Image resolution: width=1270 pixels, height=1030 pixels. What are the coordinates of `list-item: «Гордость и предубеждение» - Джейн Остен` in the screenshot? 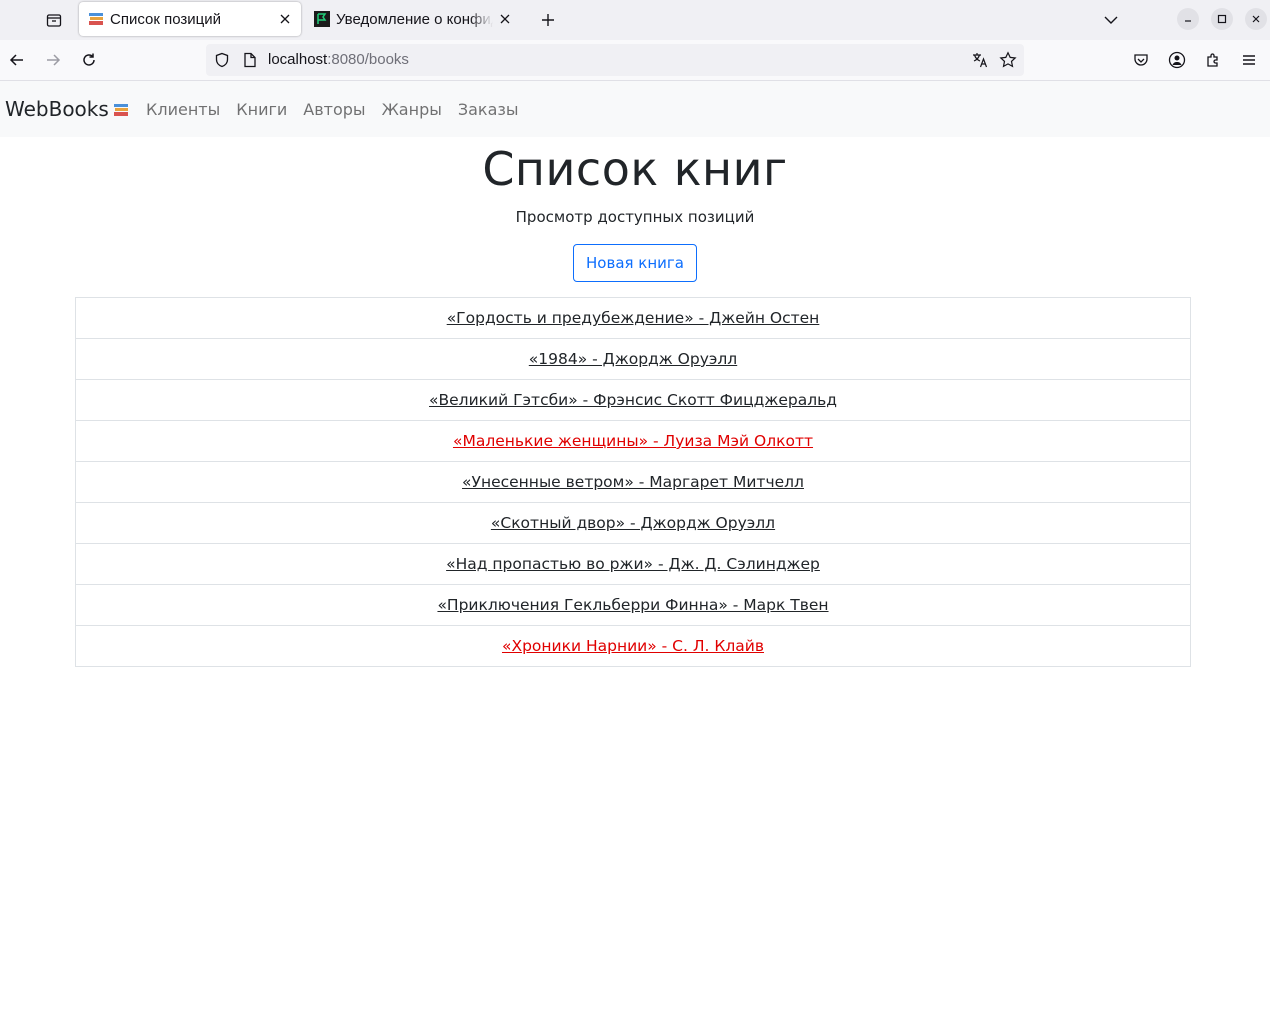 It's located at (633, 318).